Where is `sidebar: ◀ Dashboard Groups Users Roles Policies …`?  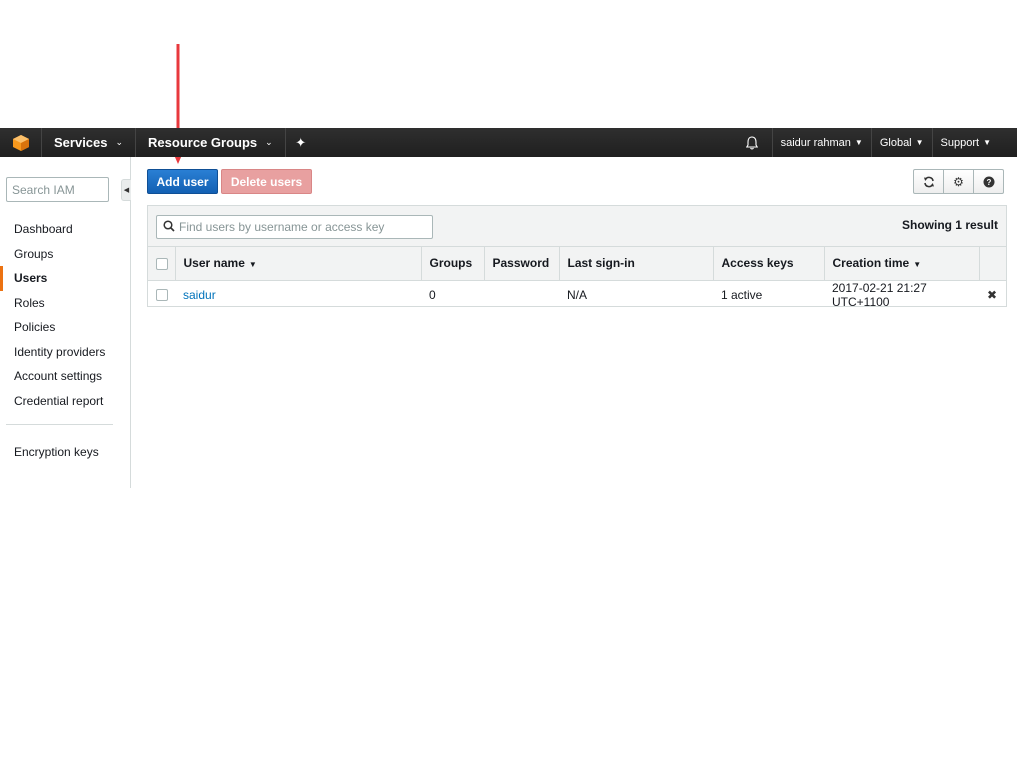
sidebar: ◀ Dashboard Groups Users Roles Policies … is located at coordinates (65, 322).